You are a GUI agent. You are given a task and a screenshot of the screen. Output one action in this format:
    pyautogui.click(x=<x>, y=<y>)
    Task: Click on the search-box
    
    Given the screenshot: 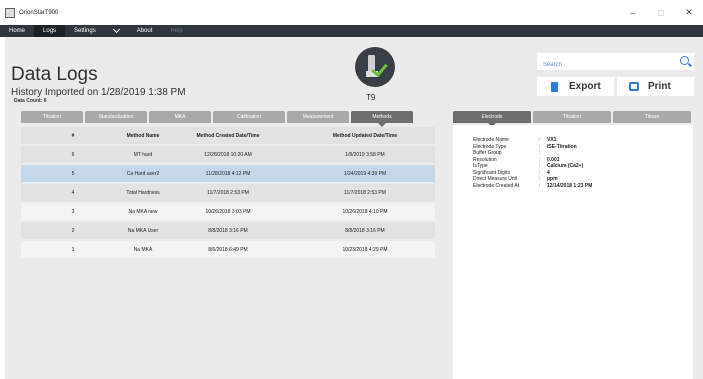 What is the action you would take?
    pyautogui.click(x=615, y=63)
    